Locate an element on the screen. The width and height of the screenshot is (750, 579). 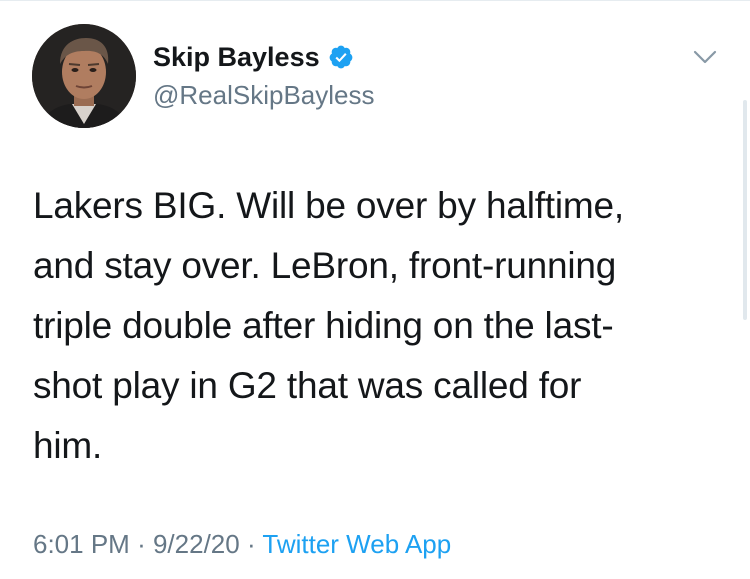
tweet-meta: 6:01 PM · 9/22/20 · Twitter Web App is located at coordinates (242, 544).